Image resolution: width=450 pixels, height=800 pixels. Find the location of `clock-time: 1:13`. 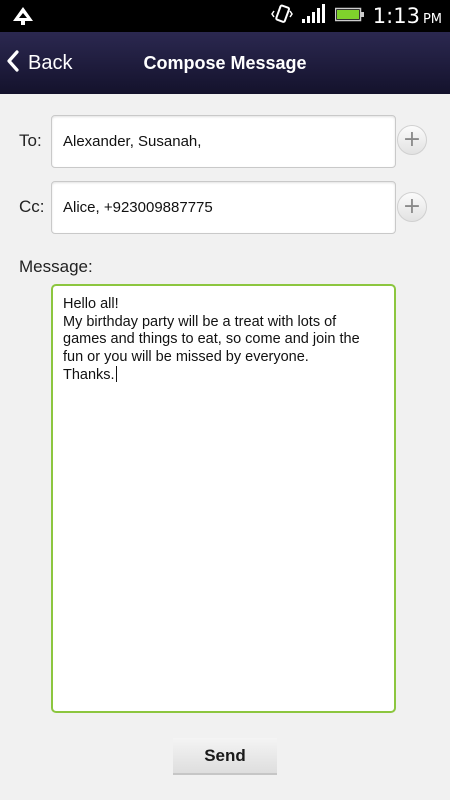

clock-time: 1:13 is located at coordinates (396, 16).